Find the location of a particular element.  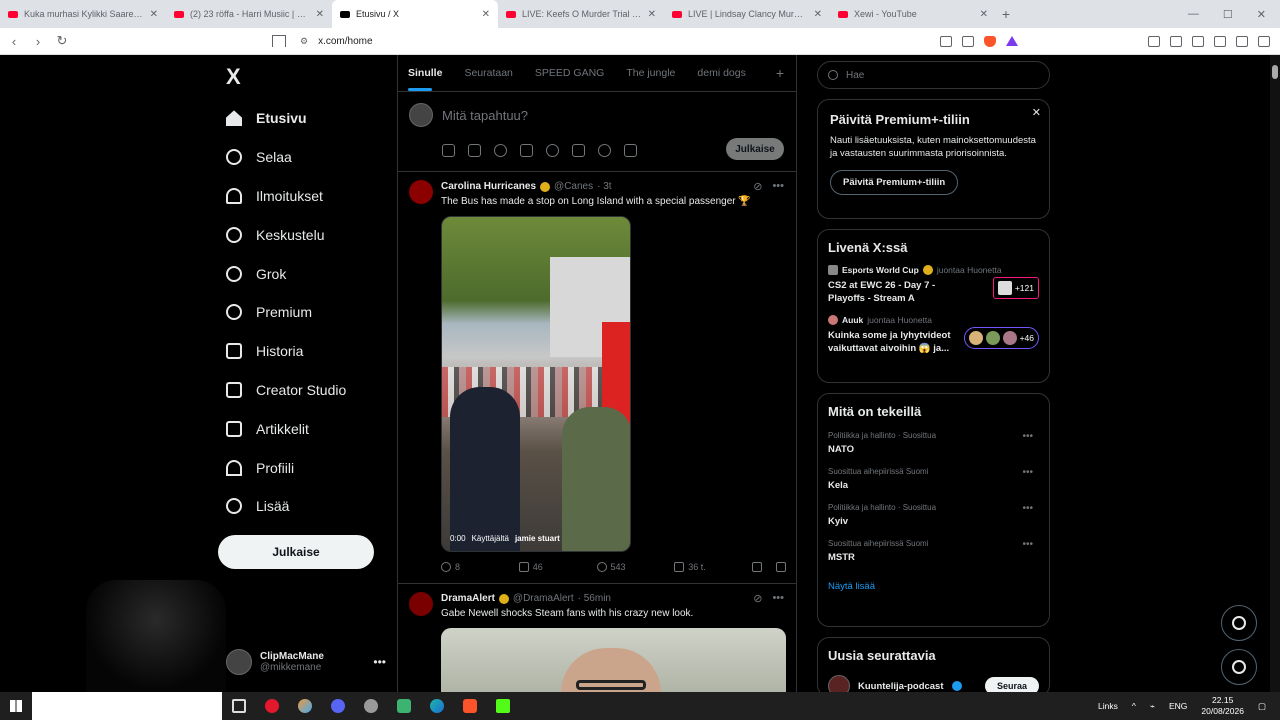

views-button: 36 t. is located at coordinates (713, 567).